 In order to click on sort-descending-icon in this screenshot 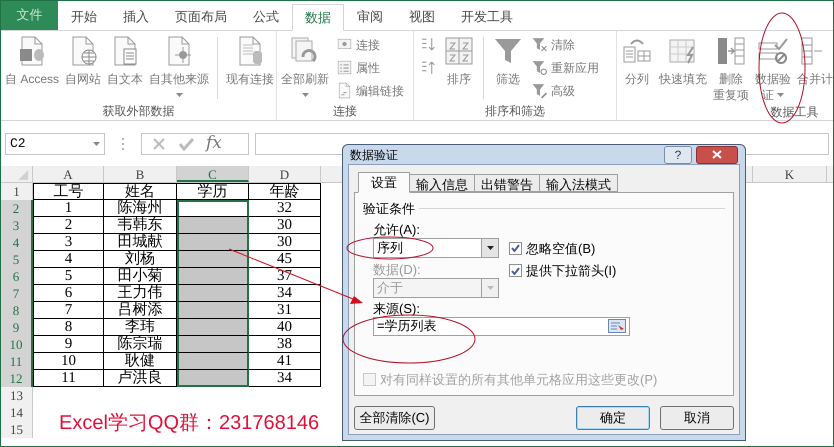, I will do `click(427, 67)`.